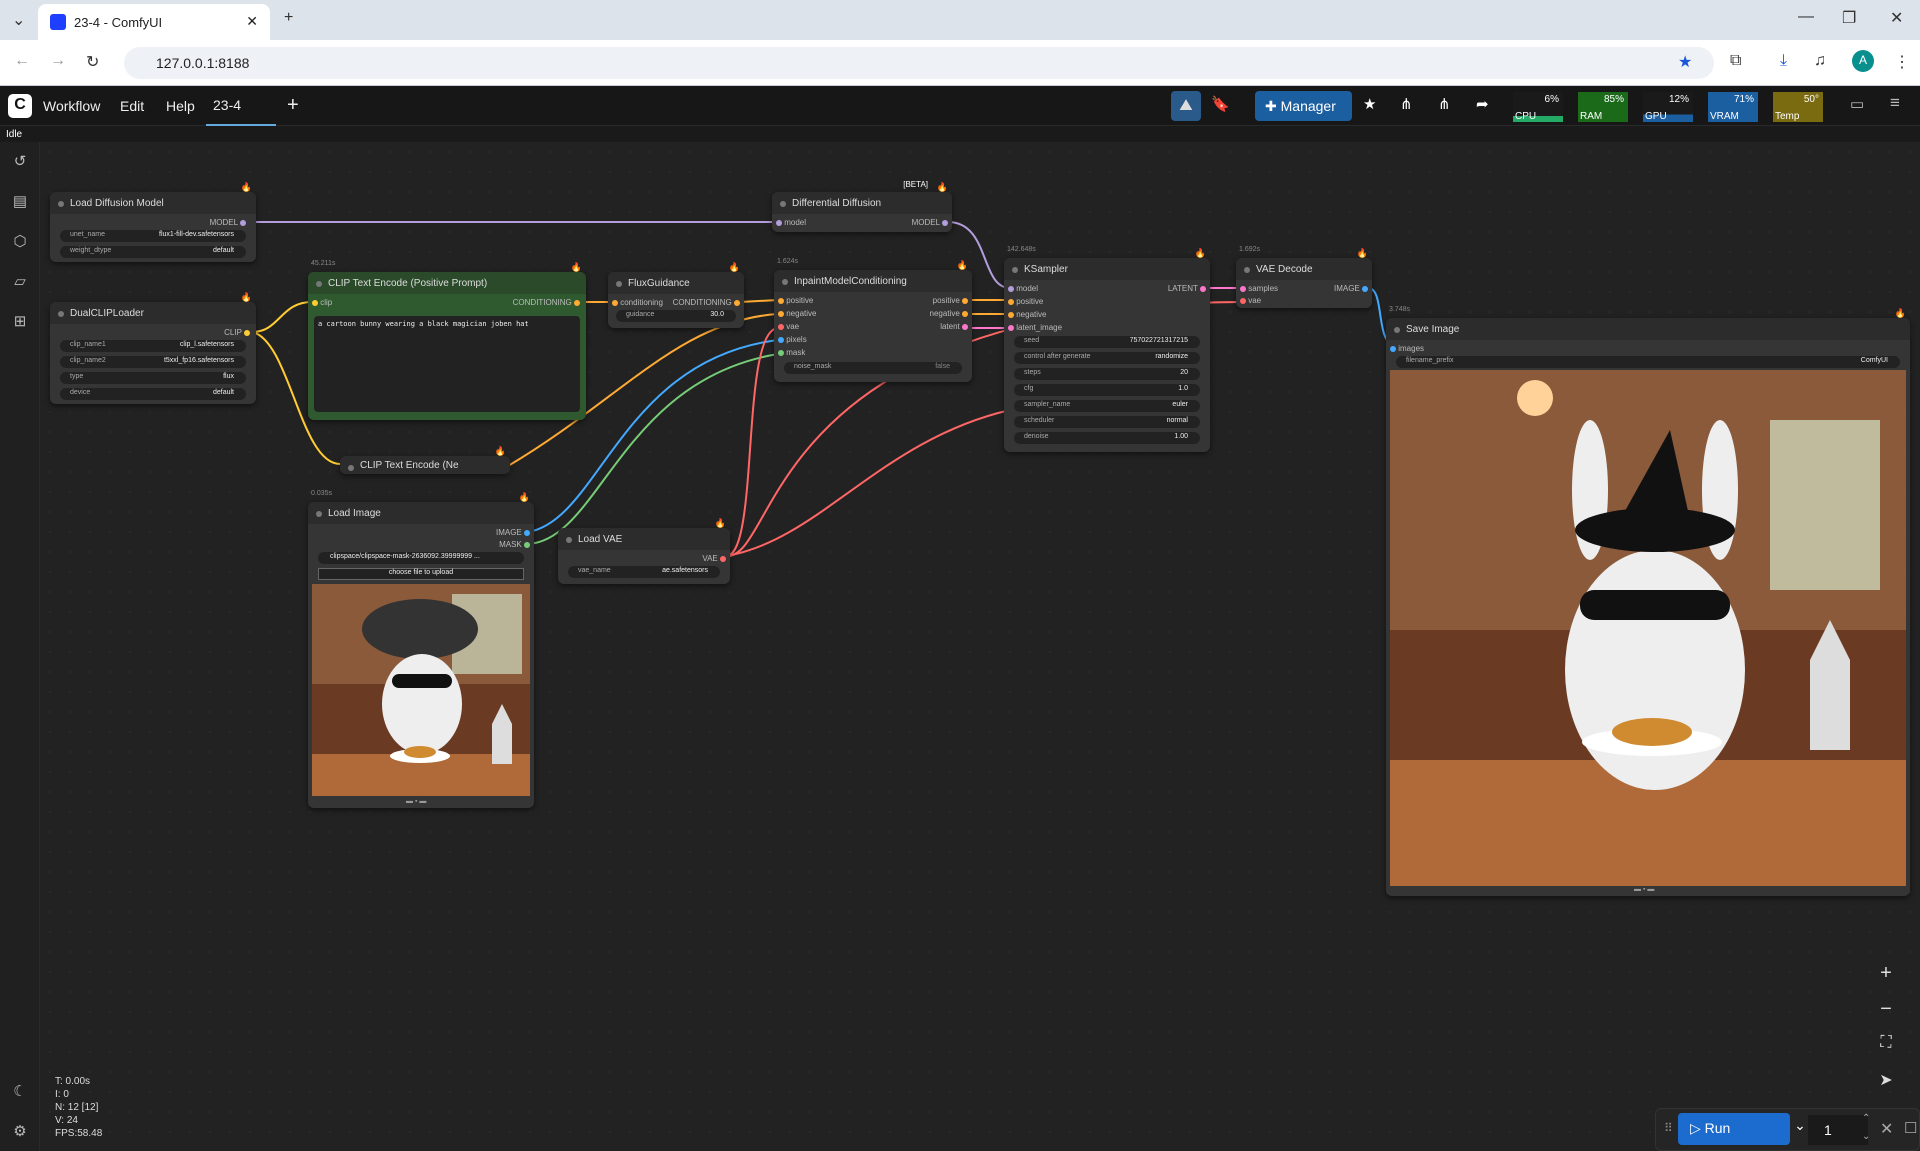 The height and width of the screenshot is (1151, 1920). Describe the element at coordinates (1107, 390) in the screenshot. I see `cfg-widget: cfg 1.0` at that location.